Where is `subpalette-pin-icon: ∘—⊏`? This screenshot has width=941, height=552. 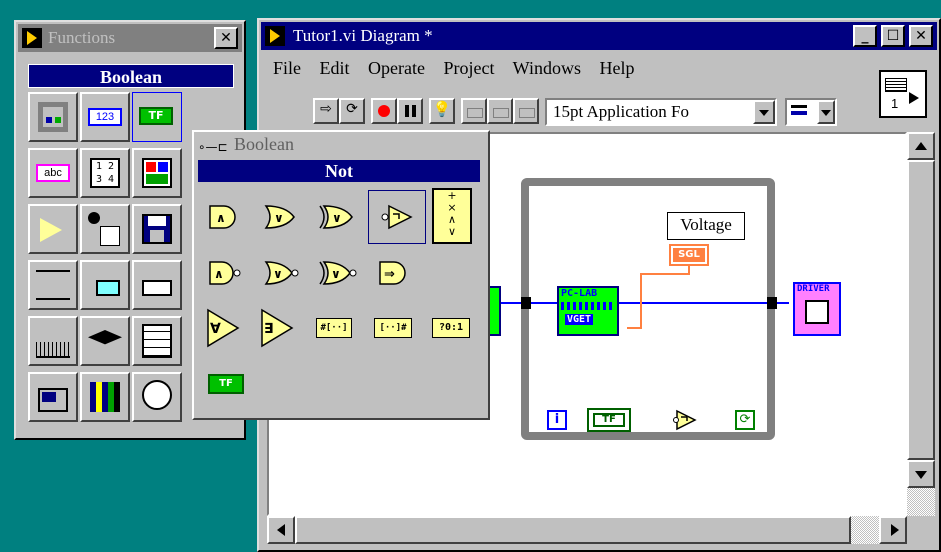
subpalette-pin-icon: ∘—⊏ is located at coordinates (213, 147).